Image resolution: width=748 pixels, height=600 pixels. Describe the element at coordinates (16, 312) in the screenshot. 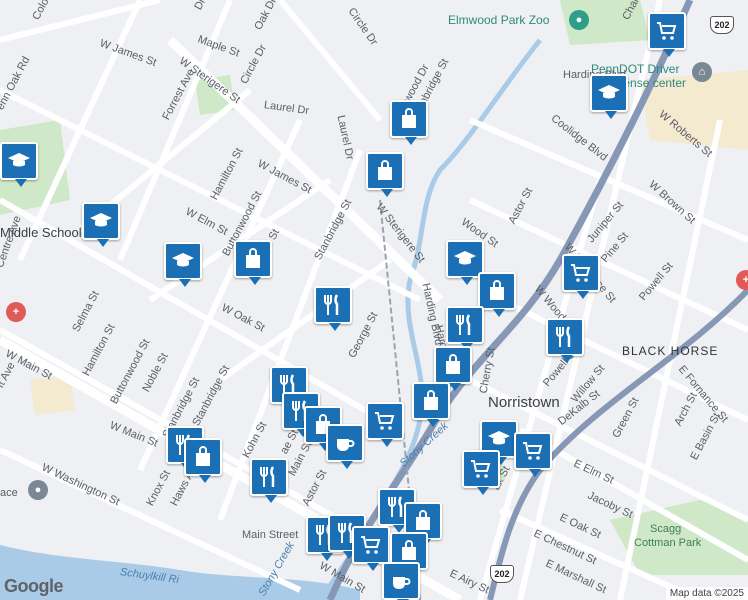

I see `hospital-icon: +` at that location.